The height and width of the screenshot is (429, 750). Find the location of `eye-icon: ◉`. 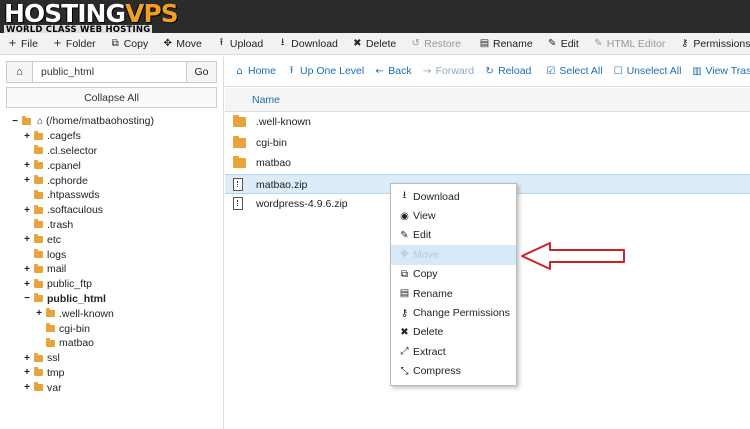

eye-icon: ◉ is located at coordinates (404, 216).